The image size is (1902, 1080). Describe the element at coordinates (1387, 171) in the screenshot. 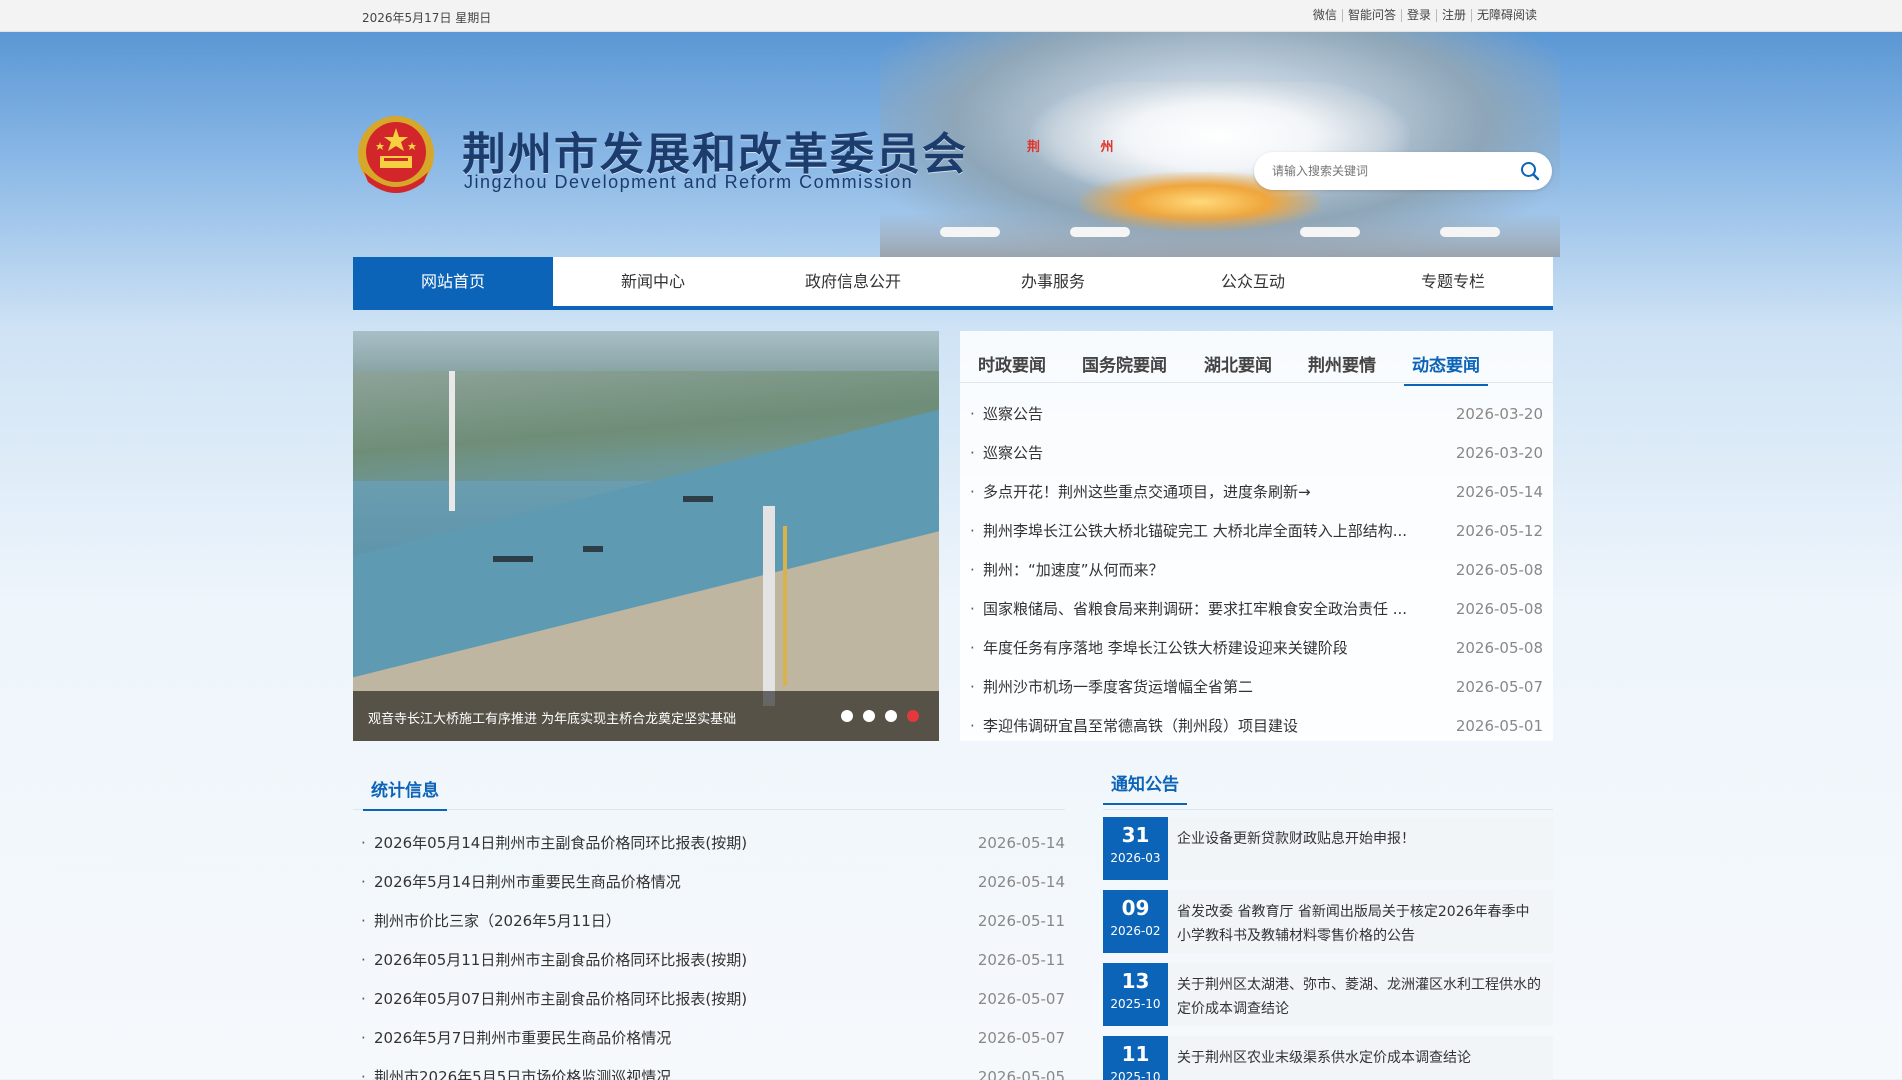

I see `search-input` at that location.